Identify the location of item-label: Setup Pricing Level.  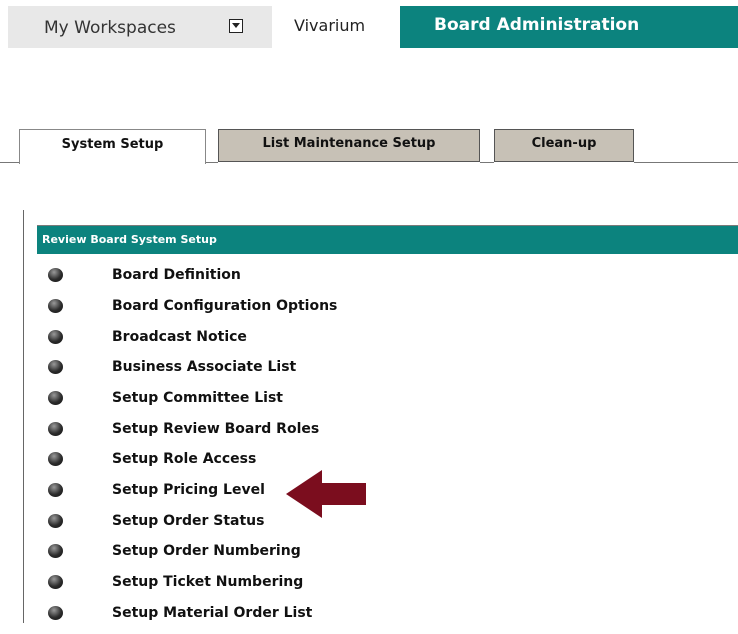
(188, 490).